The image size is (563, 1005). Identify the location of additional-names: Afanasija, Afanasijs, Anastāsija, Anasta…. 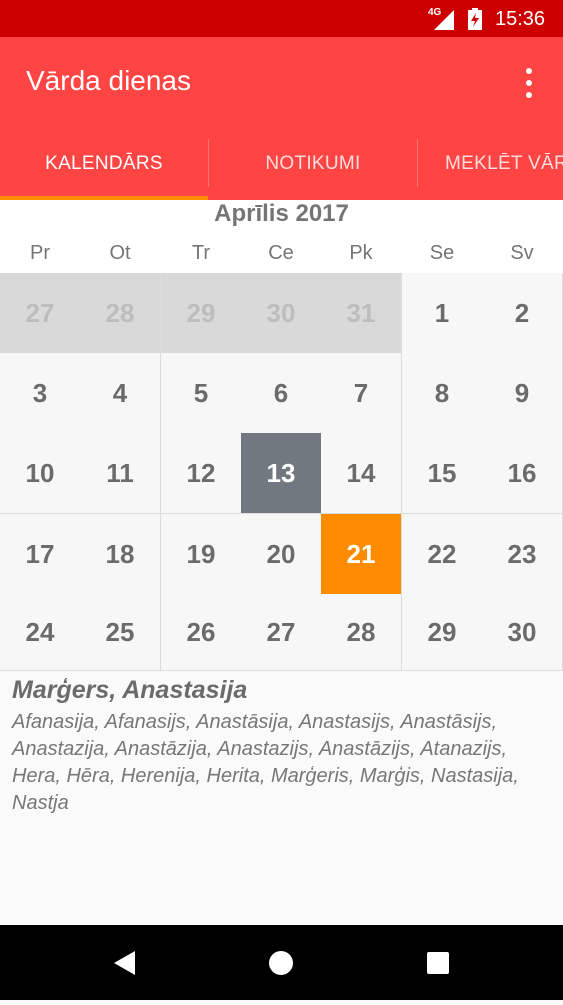
(265, 762).